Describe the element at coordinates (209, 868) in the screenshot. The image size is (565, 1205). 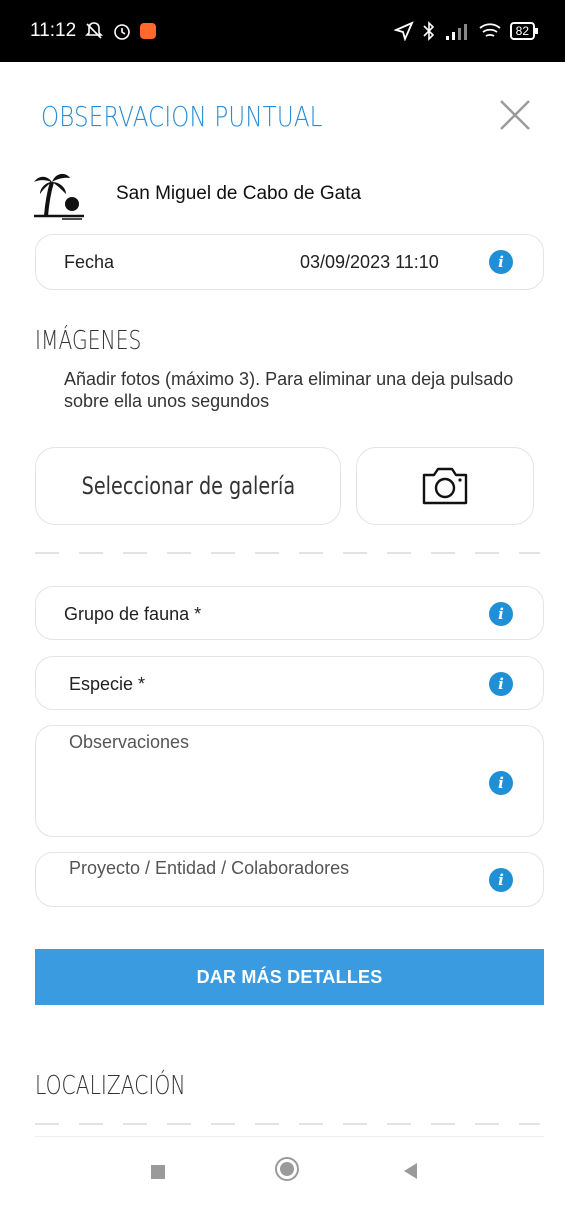
I see `proyecto-placeholder: Proyecto / Entidad / Colaboradores` at that location.